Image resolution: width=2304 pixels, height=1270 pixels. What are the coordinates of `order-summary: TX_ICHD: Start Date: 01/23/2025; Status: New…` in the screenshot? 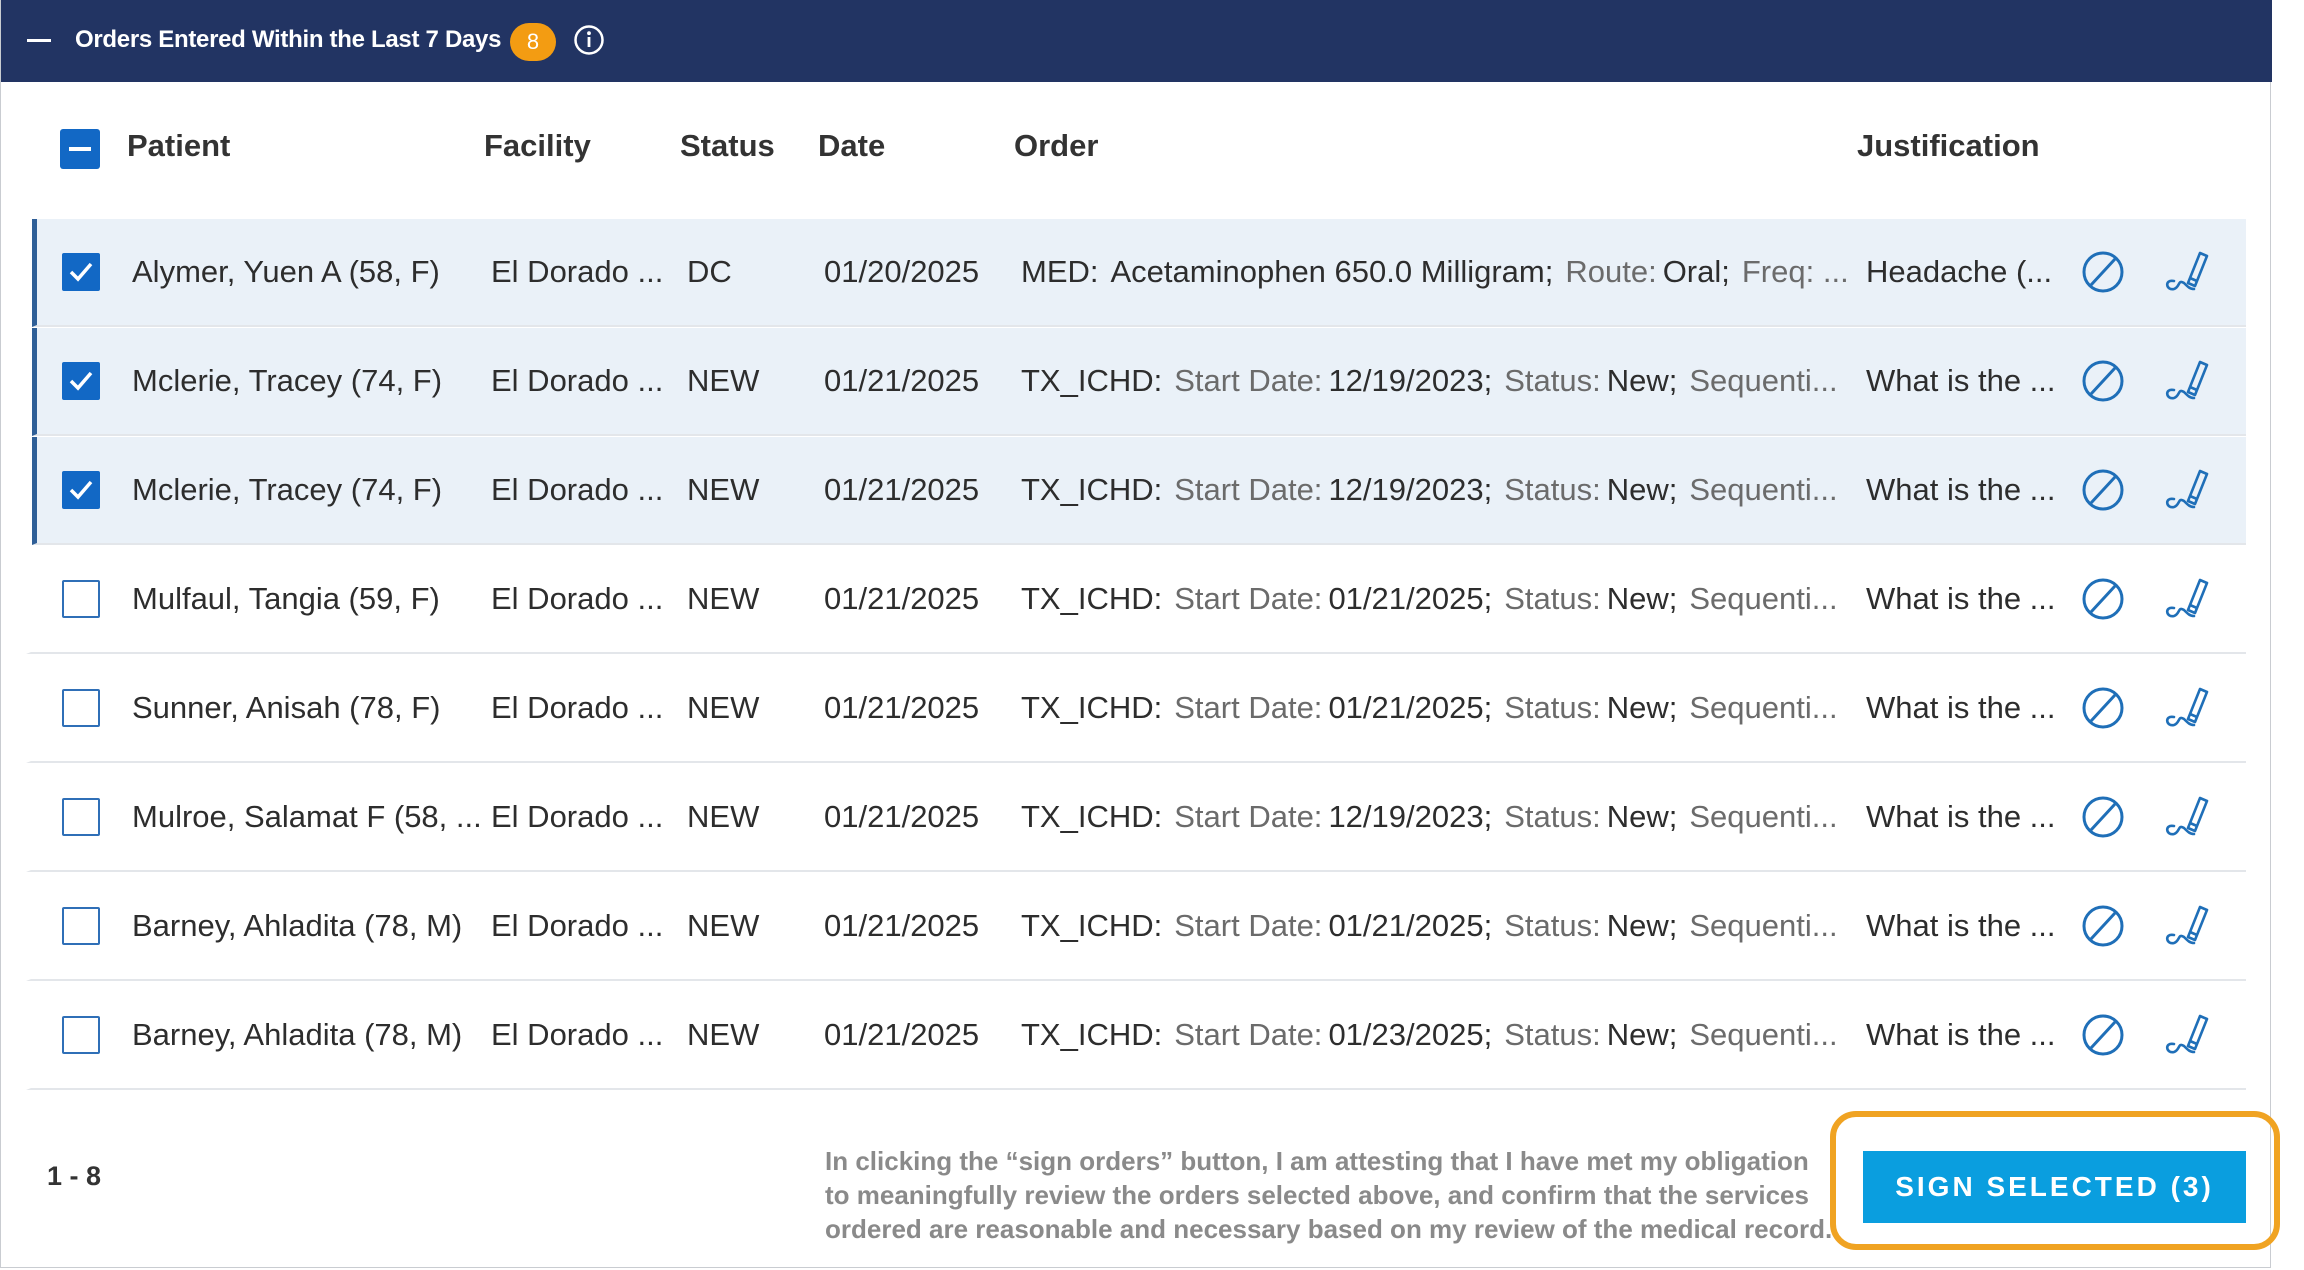 It's located at (1451, 1035).